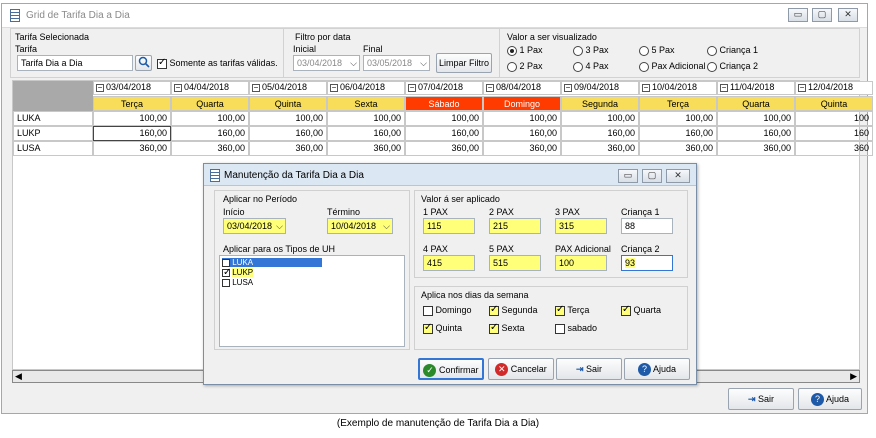 Image resolution: width=876 pixels, height=438 pixels. Describe the element at coordinates (672, 66) in the screenshot. I see `radio-pax-adicional: Pax Adicional` at that location.